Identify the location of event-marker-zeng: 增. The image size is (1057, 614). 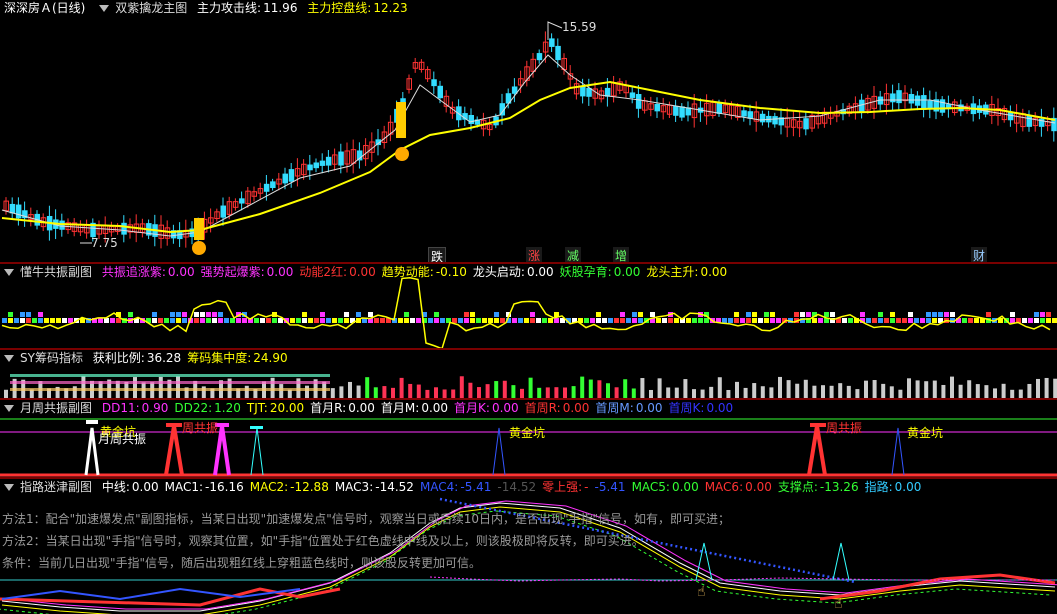
(621, 254).